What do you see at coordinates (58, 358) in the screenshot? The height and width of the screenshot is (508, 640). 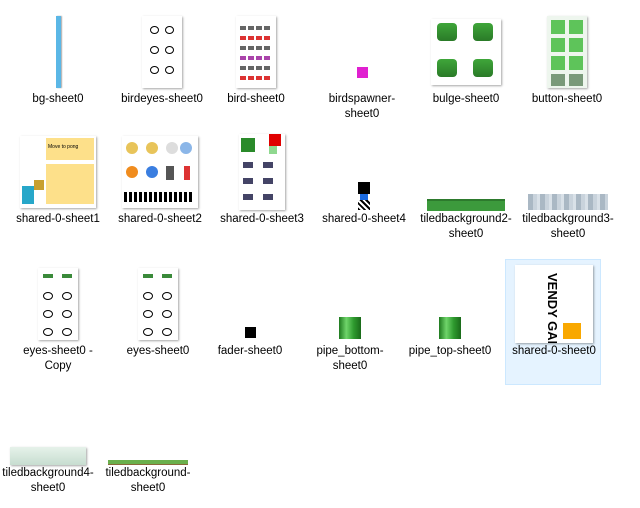 I see `file-label: eyes-sheet0 - Copy` at bounding box center [58, 358].